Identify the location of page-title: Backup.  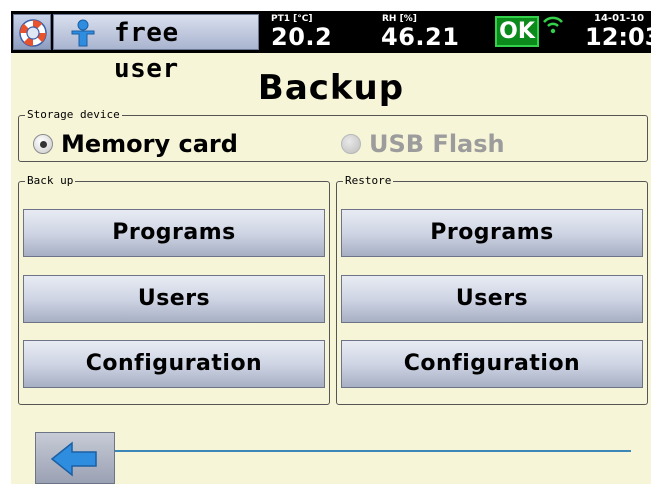
(331, 88).